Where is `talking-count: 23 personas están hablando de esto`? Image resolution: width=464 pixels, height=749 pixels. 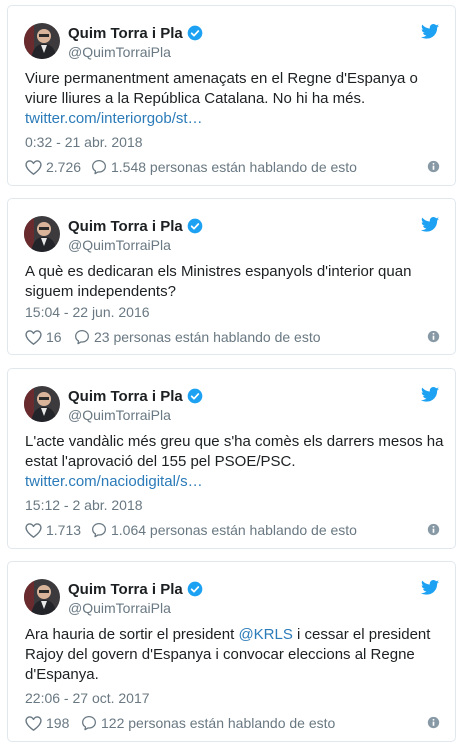
talking-count: 23 personas están hablando de esto is located at coordinates (207, 337).